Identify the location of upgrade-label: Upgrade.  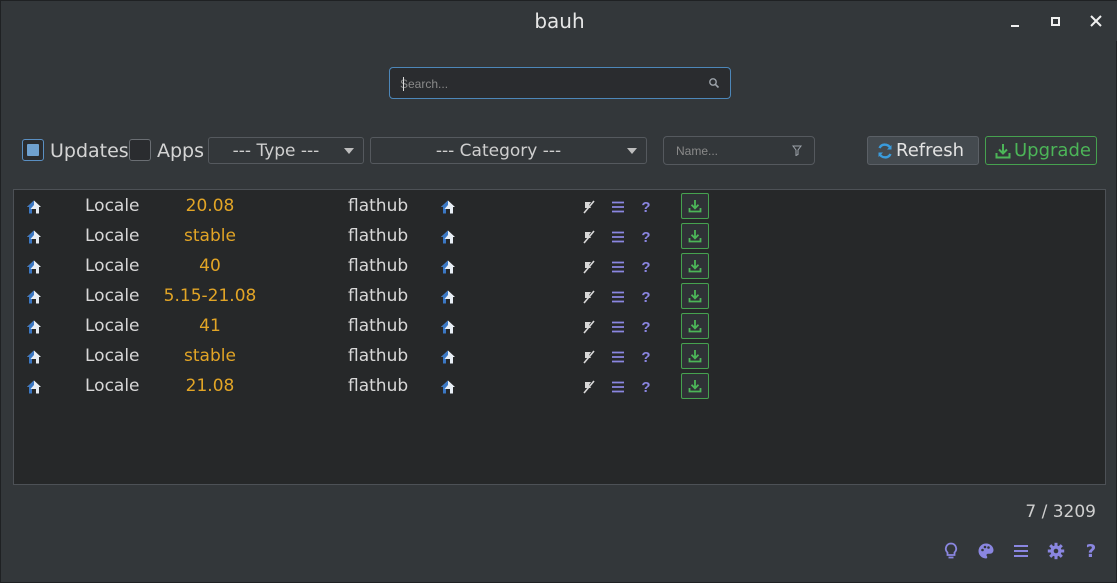
(1052, 150).